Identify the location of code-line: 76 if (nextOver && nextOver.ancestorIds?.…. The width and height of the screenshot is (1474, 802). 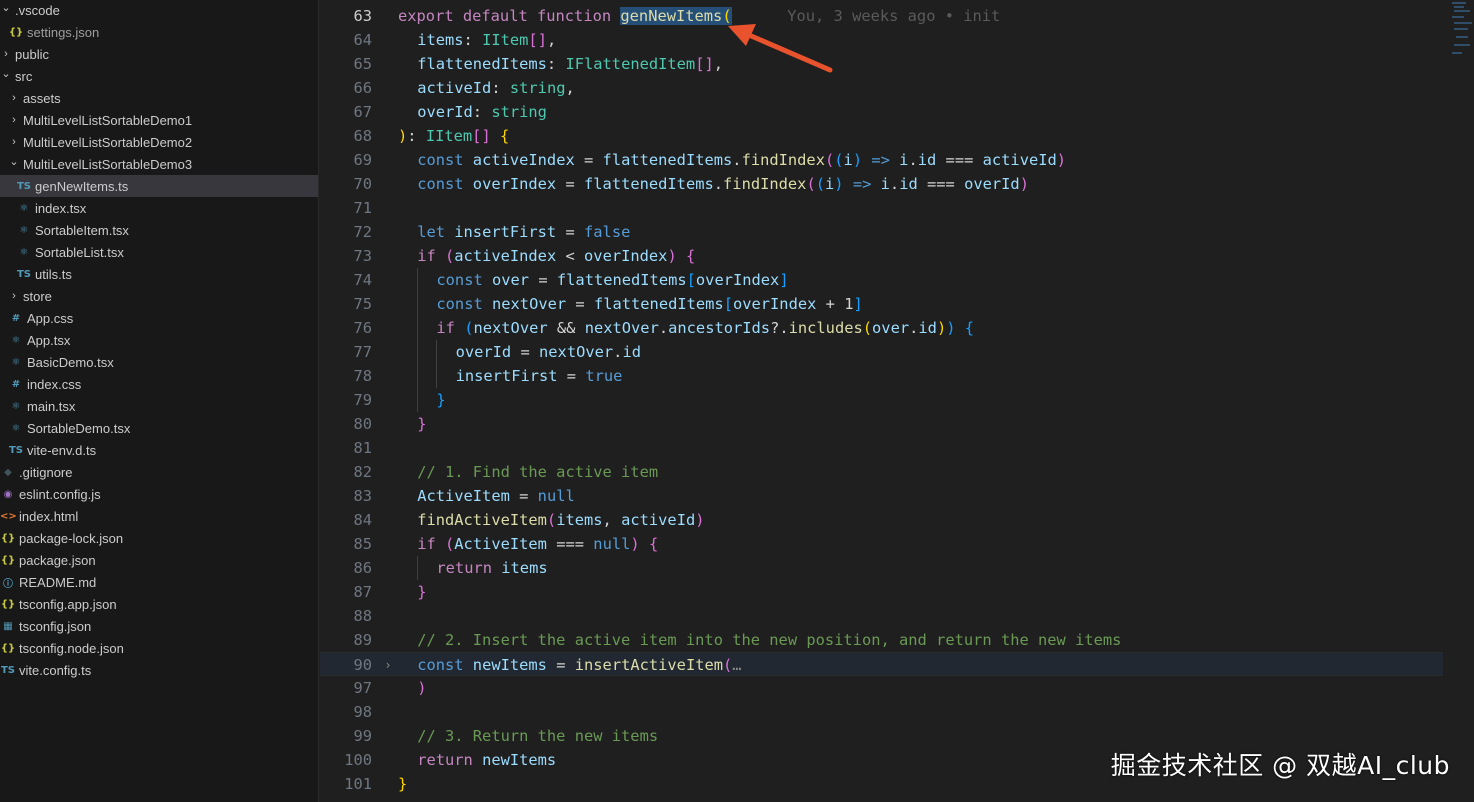
(881, 328).